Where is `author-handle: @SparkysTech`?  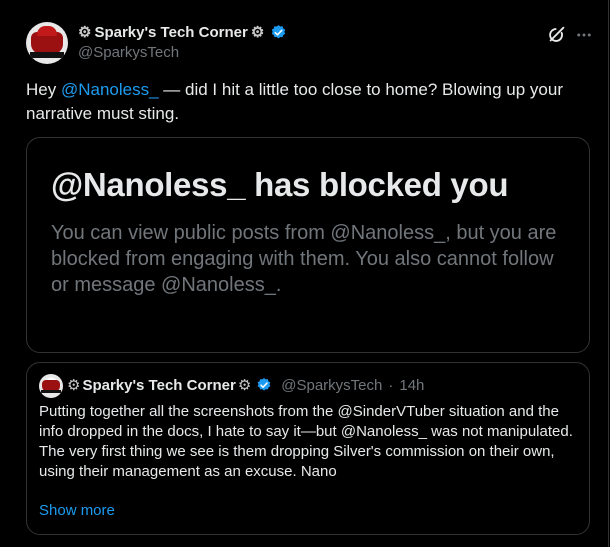
author-handle: @SparkysTech is located at coordinates (128, 52).